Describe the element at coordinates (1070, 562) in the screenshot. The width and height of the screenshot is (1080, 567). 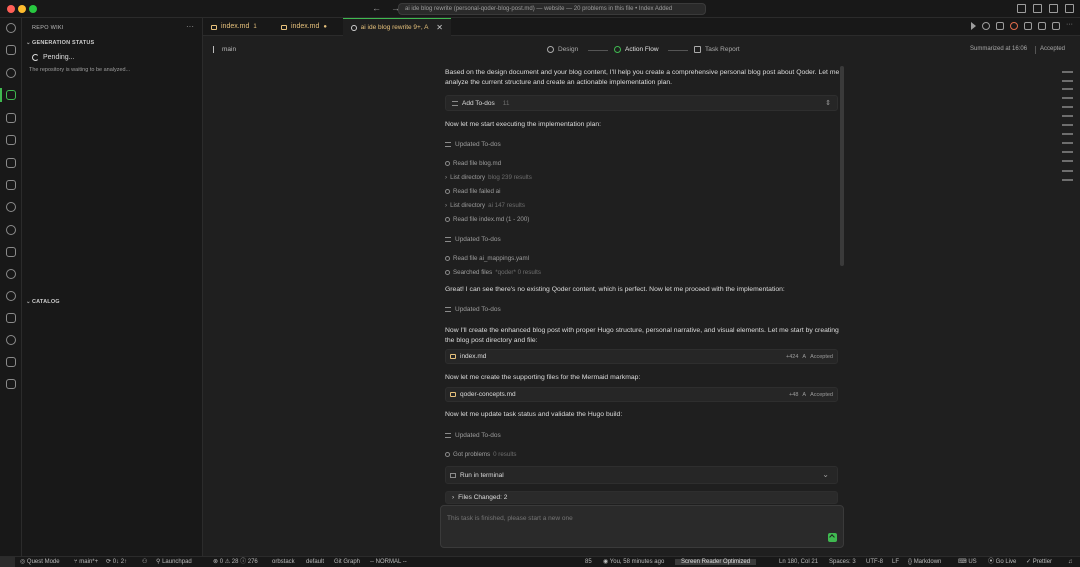
I see `notifications-icon: ♫` at that location.